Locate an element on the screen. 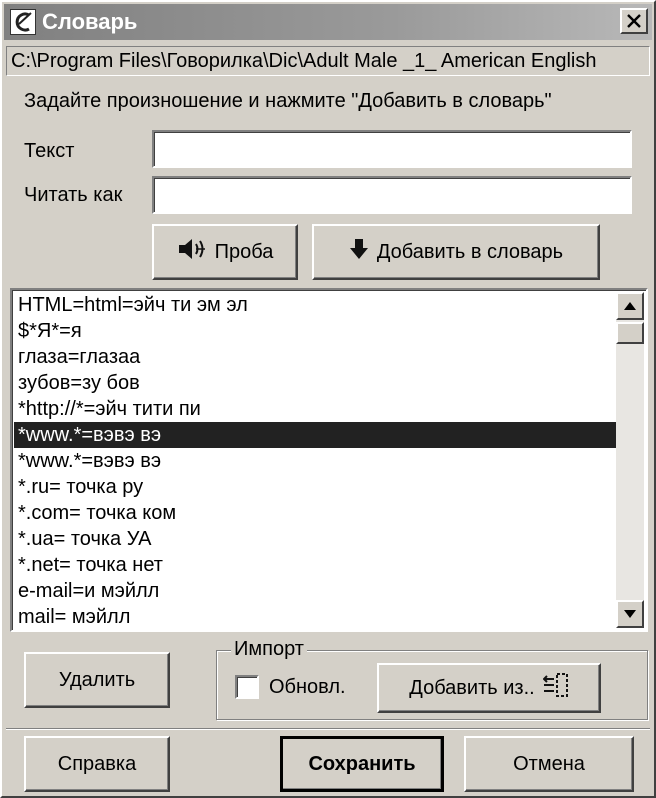 This screenshot has height=798, width=656. close-icon is located at coordinates (634, 21).